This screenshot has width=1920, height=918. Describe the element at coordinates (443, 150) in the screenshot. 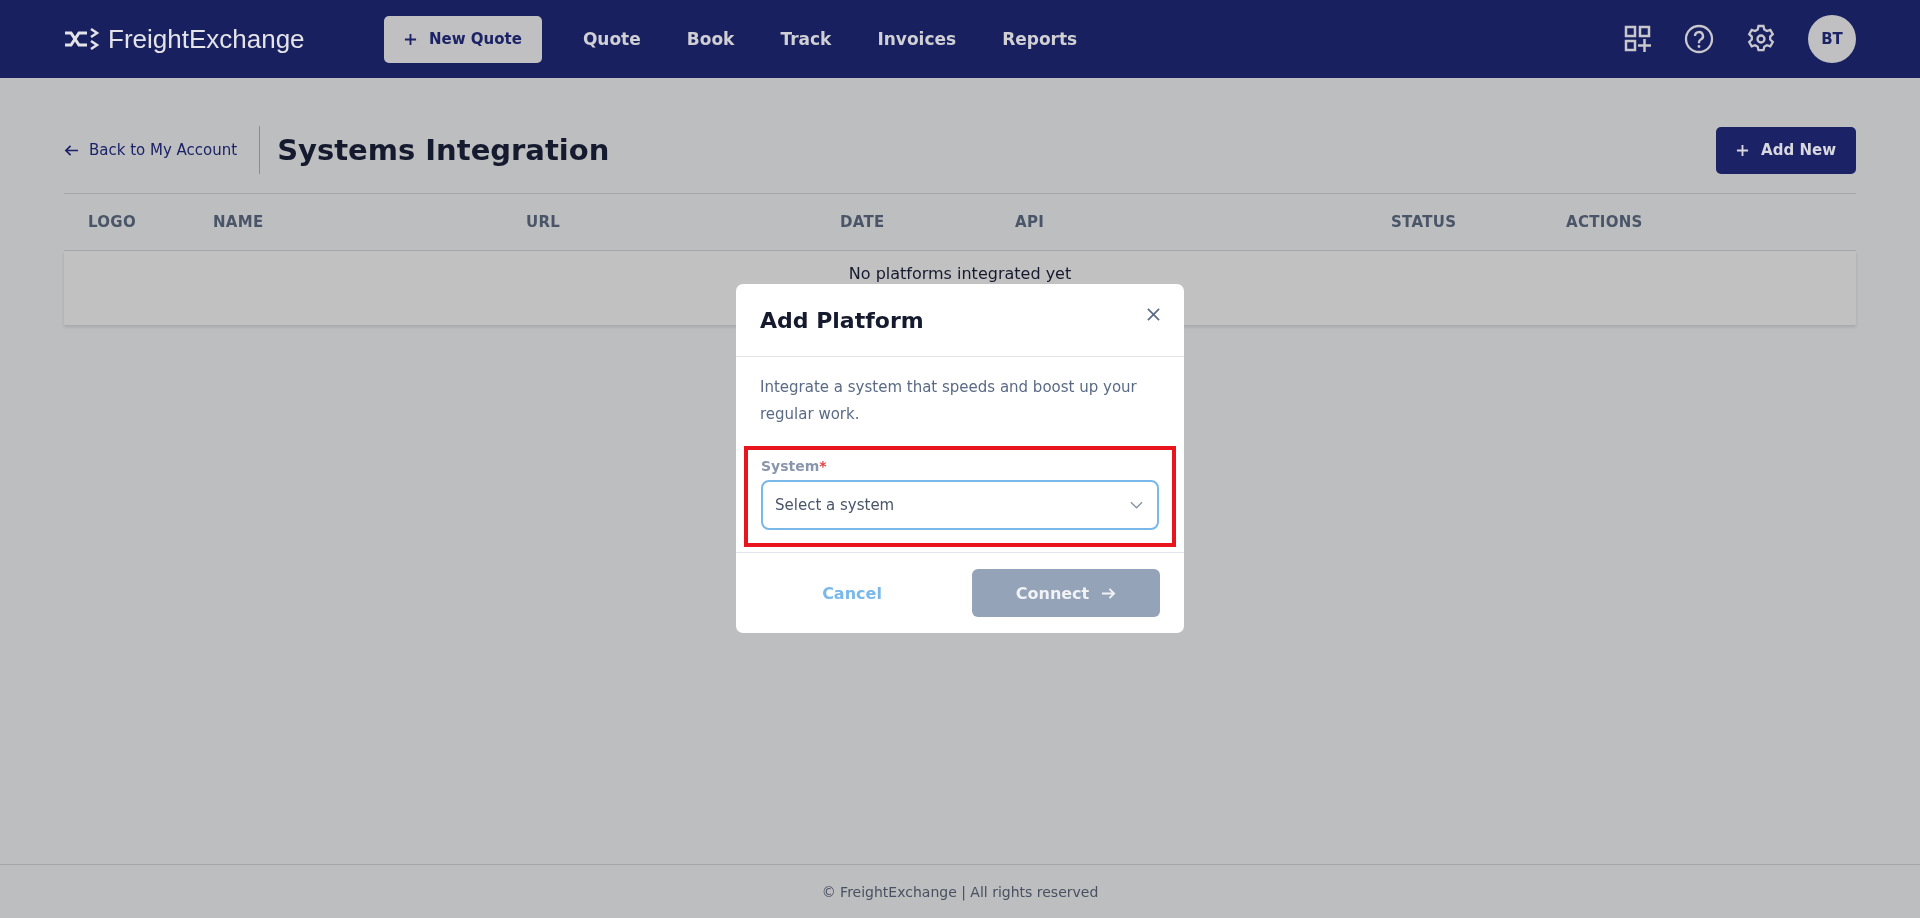

I see `page-title: Systems Integration` at that location.